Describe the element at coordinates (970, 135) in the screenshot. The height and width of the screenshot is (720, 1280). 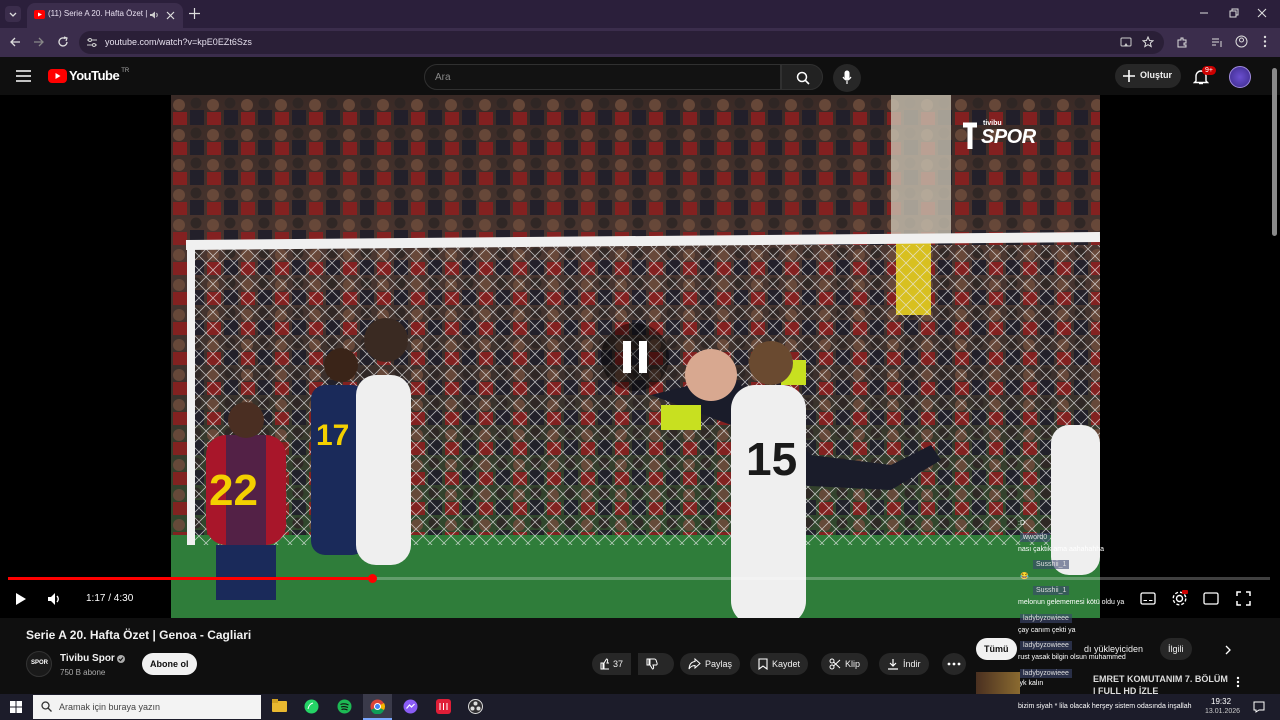
I see `tivibu-logo-icon` at that location.